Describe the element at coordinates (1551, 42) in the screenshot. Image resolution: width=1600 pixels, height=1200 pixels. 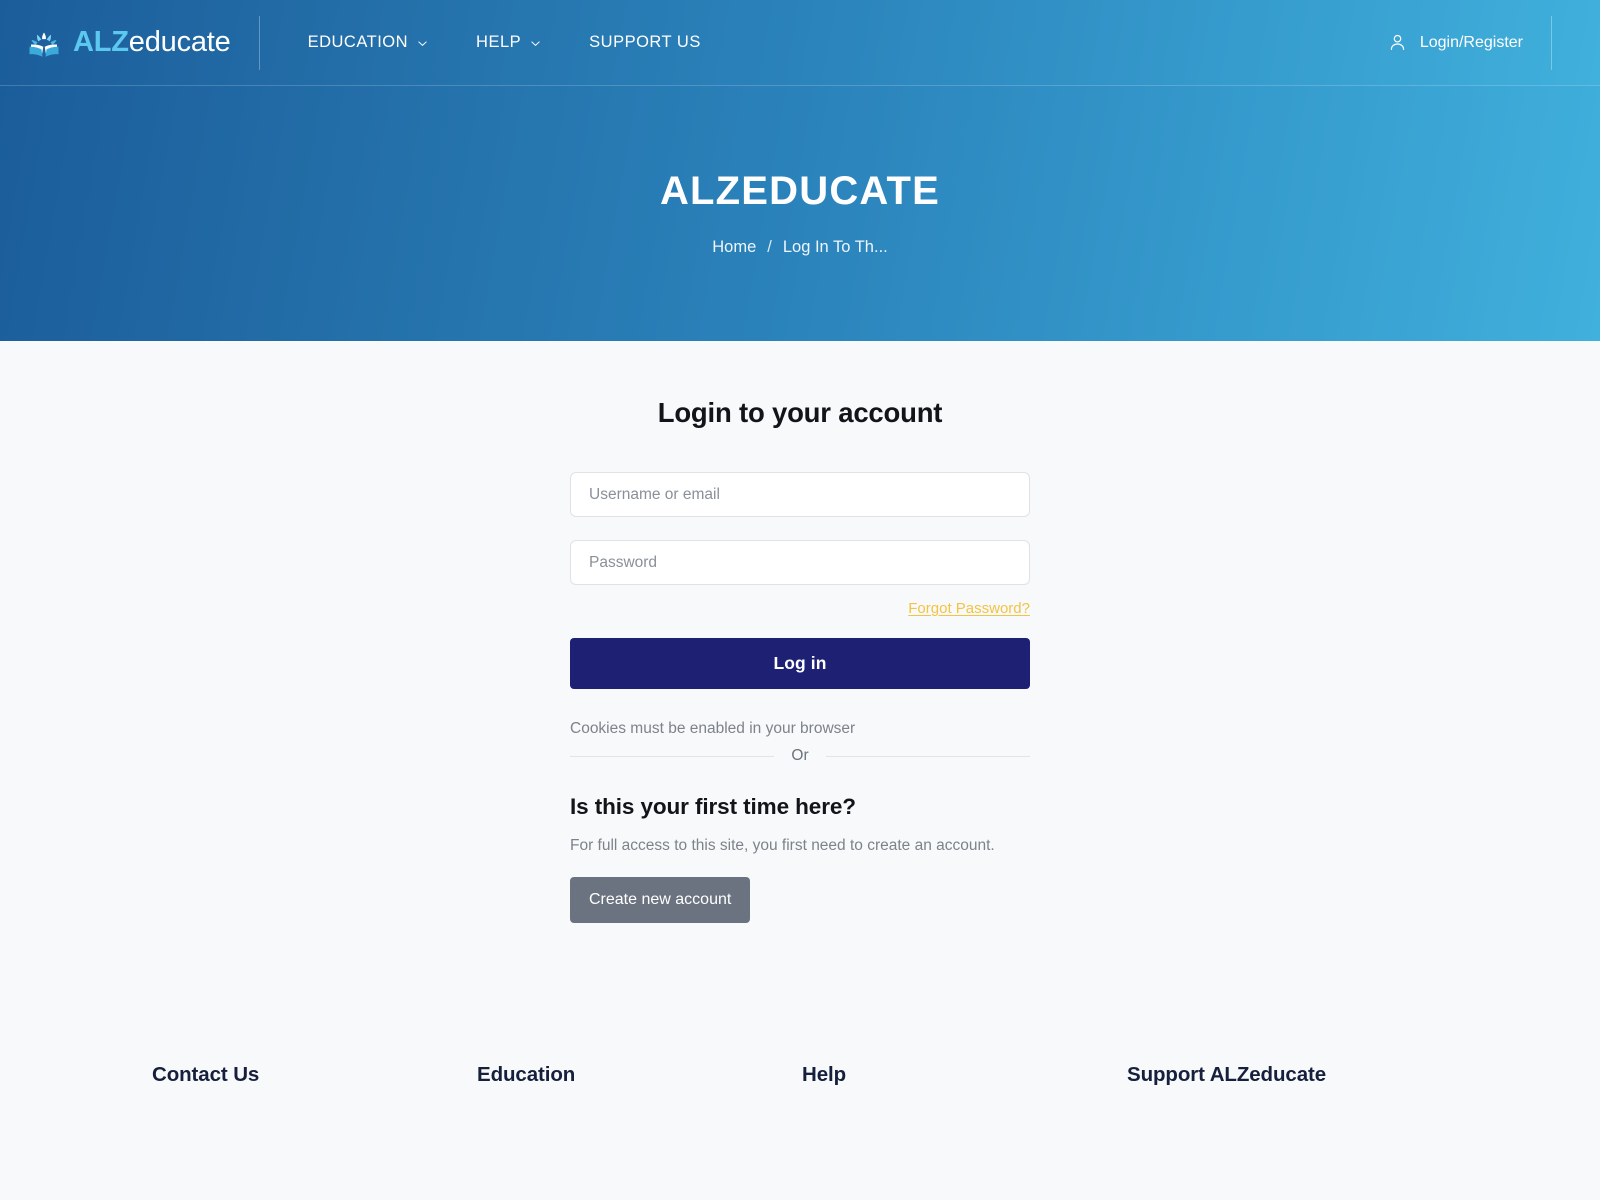
I see `header-right-divider` at that location.